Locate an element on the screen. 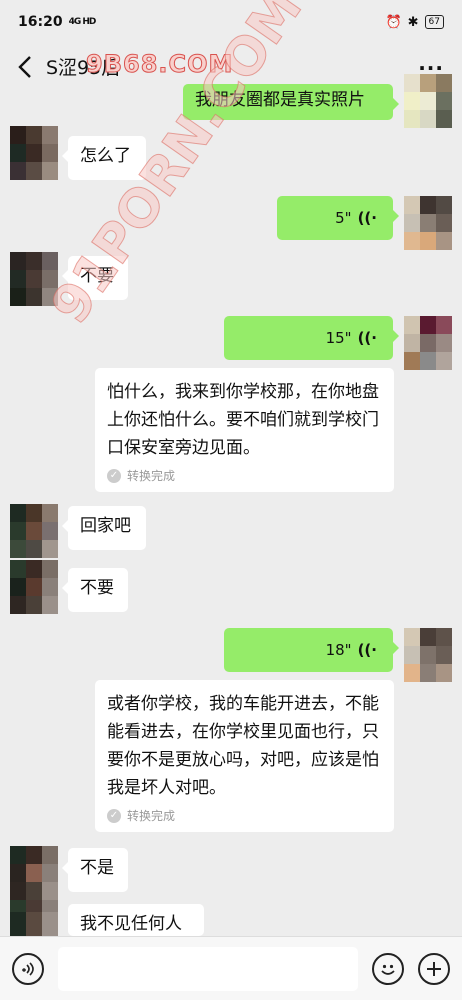  message-text: 我不见任何人 is located at coordinates (131, 924).